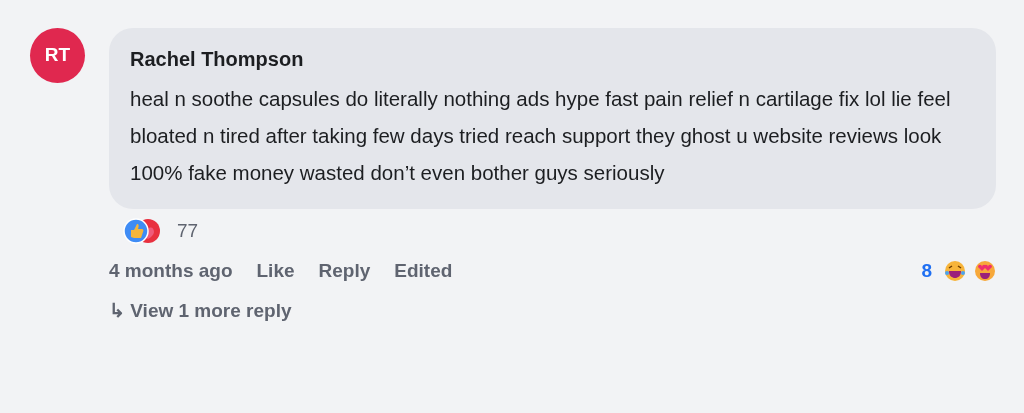 The image size is (1024, 413). What do you see at coordinates (171, 270) in the screenshot?
I see `timestamp: 4 months ago` at bounding box center [171, 270].